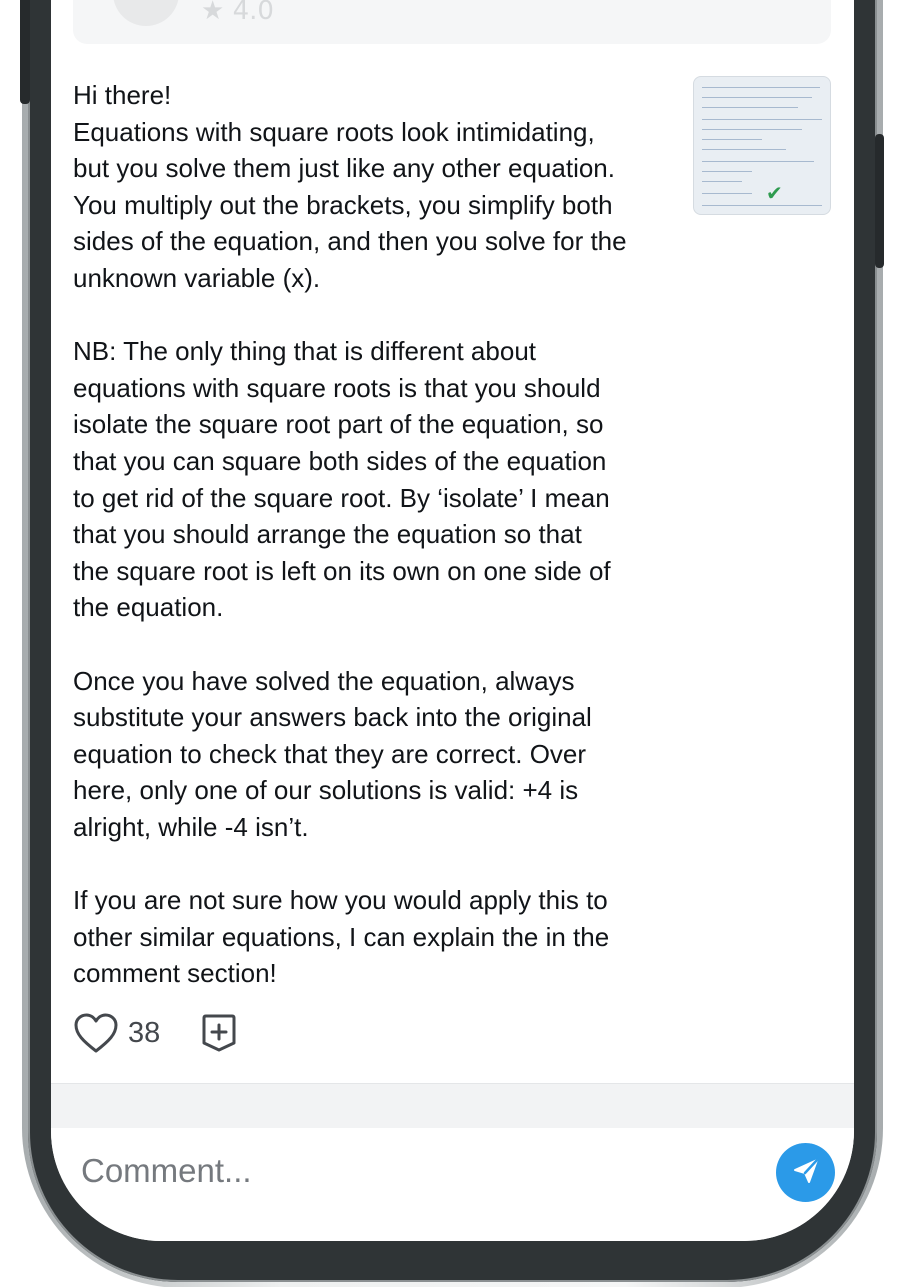  What do you see at coordinates (25, 52) in the screenshot?
I see `phone-side-button-left` at bounding box center [25, 52].